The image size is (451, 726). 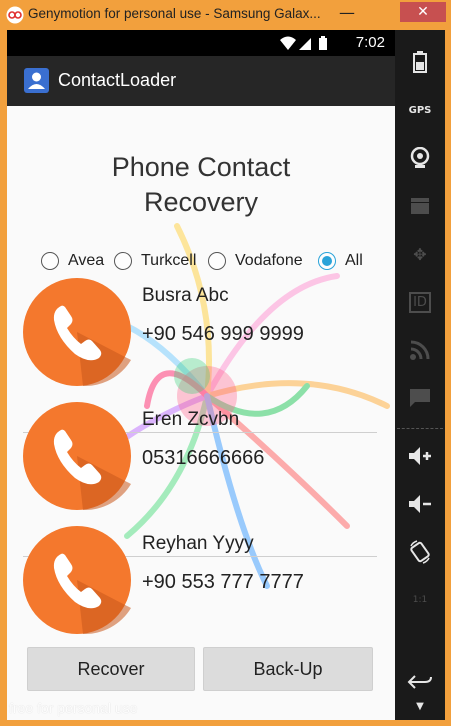 I want to click on id-icon: ID, so click(x=420, y=302).